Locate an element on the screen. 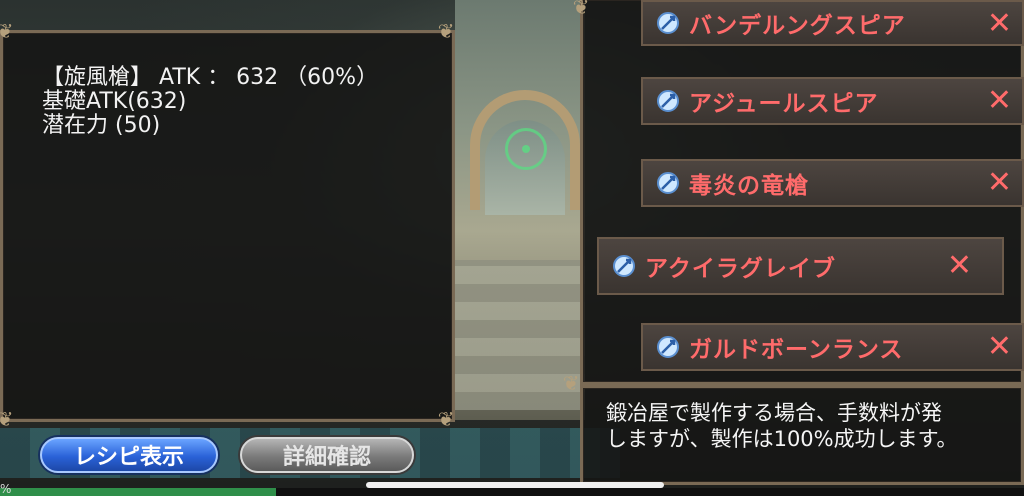  weapon-name: ガルドボーンランス is located at coordinates (796, 350).